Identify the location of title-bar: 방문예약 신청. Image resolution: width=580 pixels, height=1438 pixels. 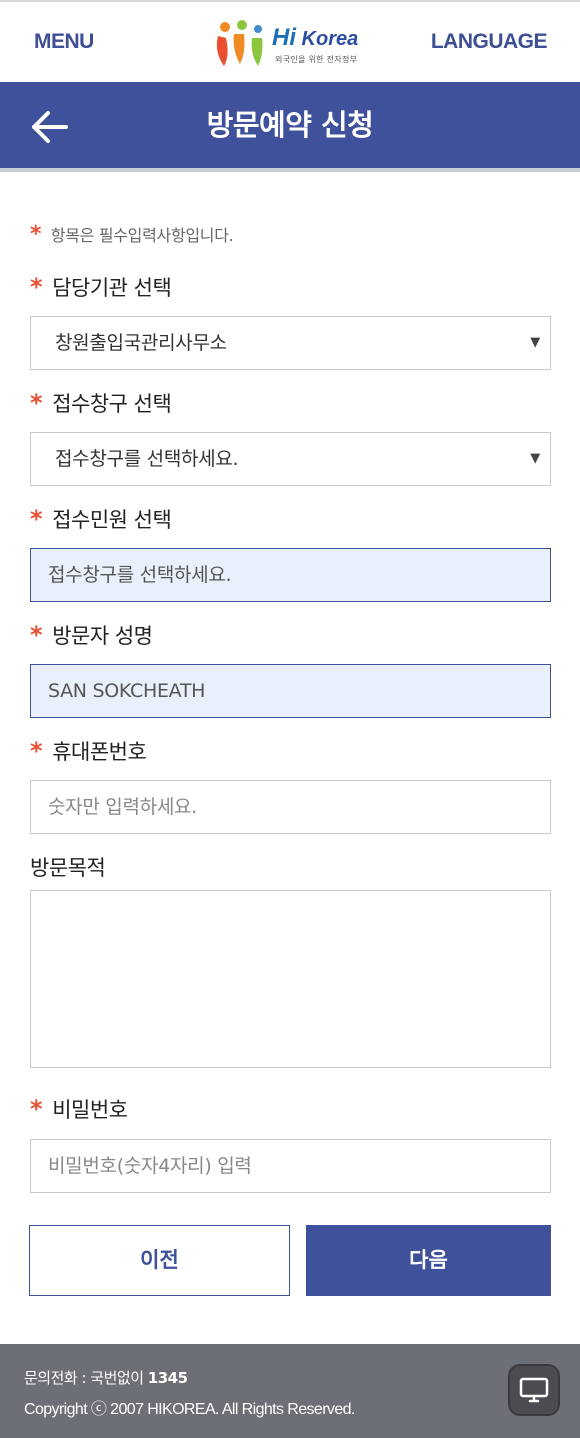
(290, 127).